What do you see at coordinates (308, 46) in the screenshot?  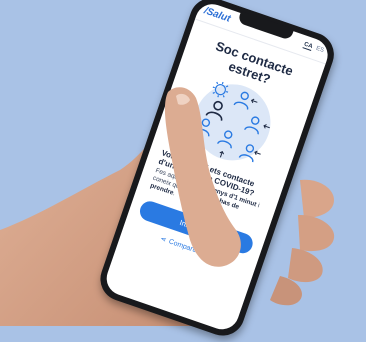 I see `language-ca: CA` at bounding box center [308, 46].